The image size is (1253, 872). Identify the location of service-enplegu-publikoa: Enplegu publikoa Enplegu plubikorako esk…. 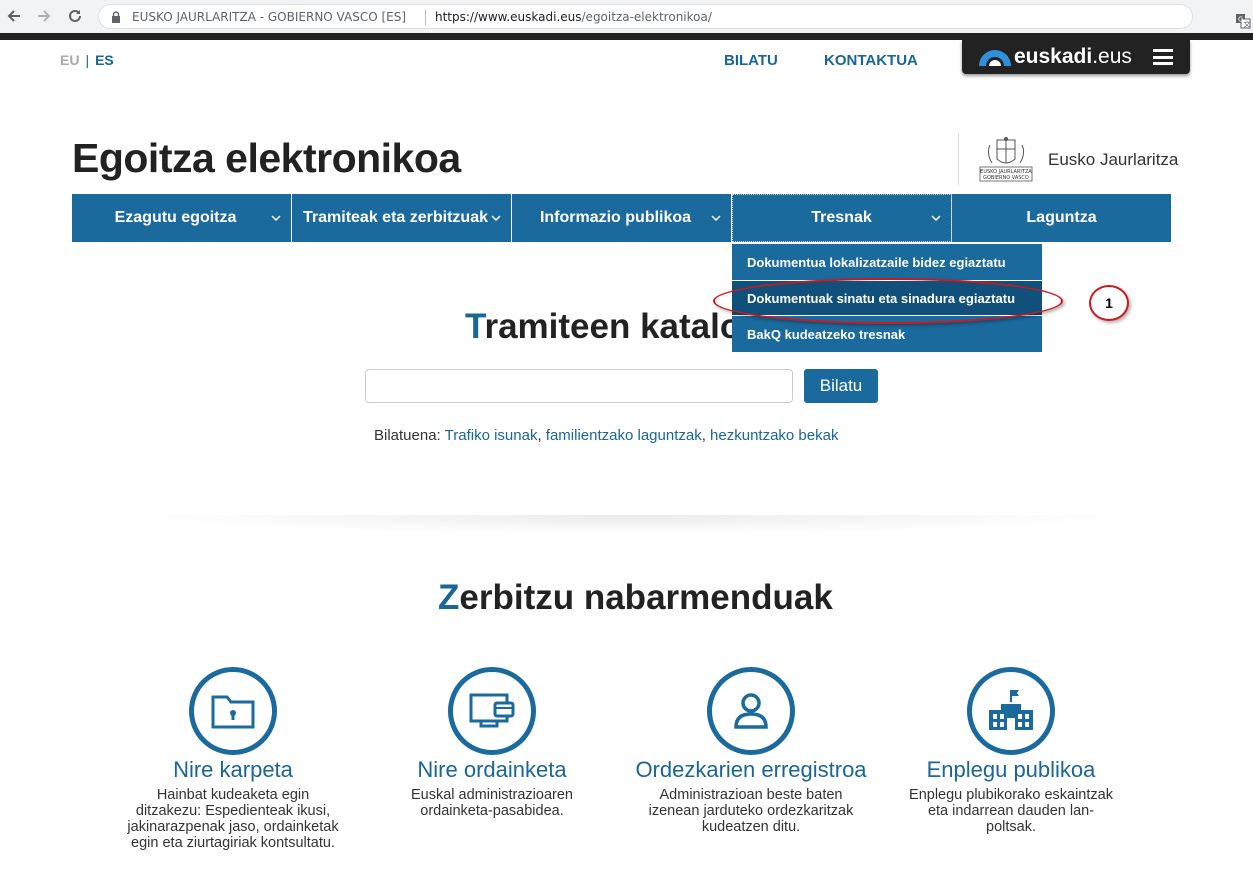
(1011, 751).